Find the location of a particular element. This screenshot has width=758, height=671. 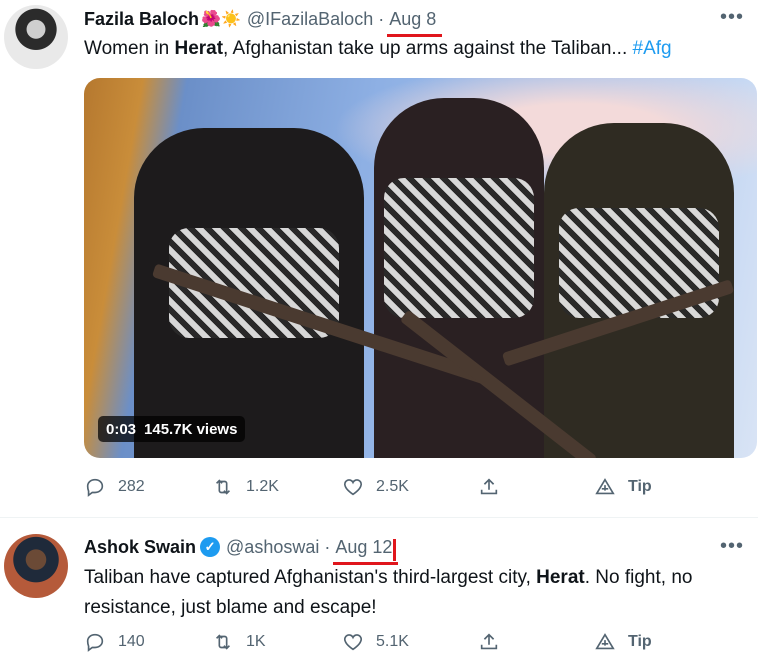

retweet-count: 1K is located at coordinates (256, 641).